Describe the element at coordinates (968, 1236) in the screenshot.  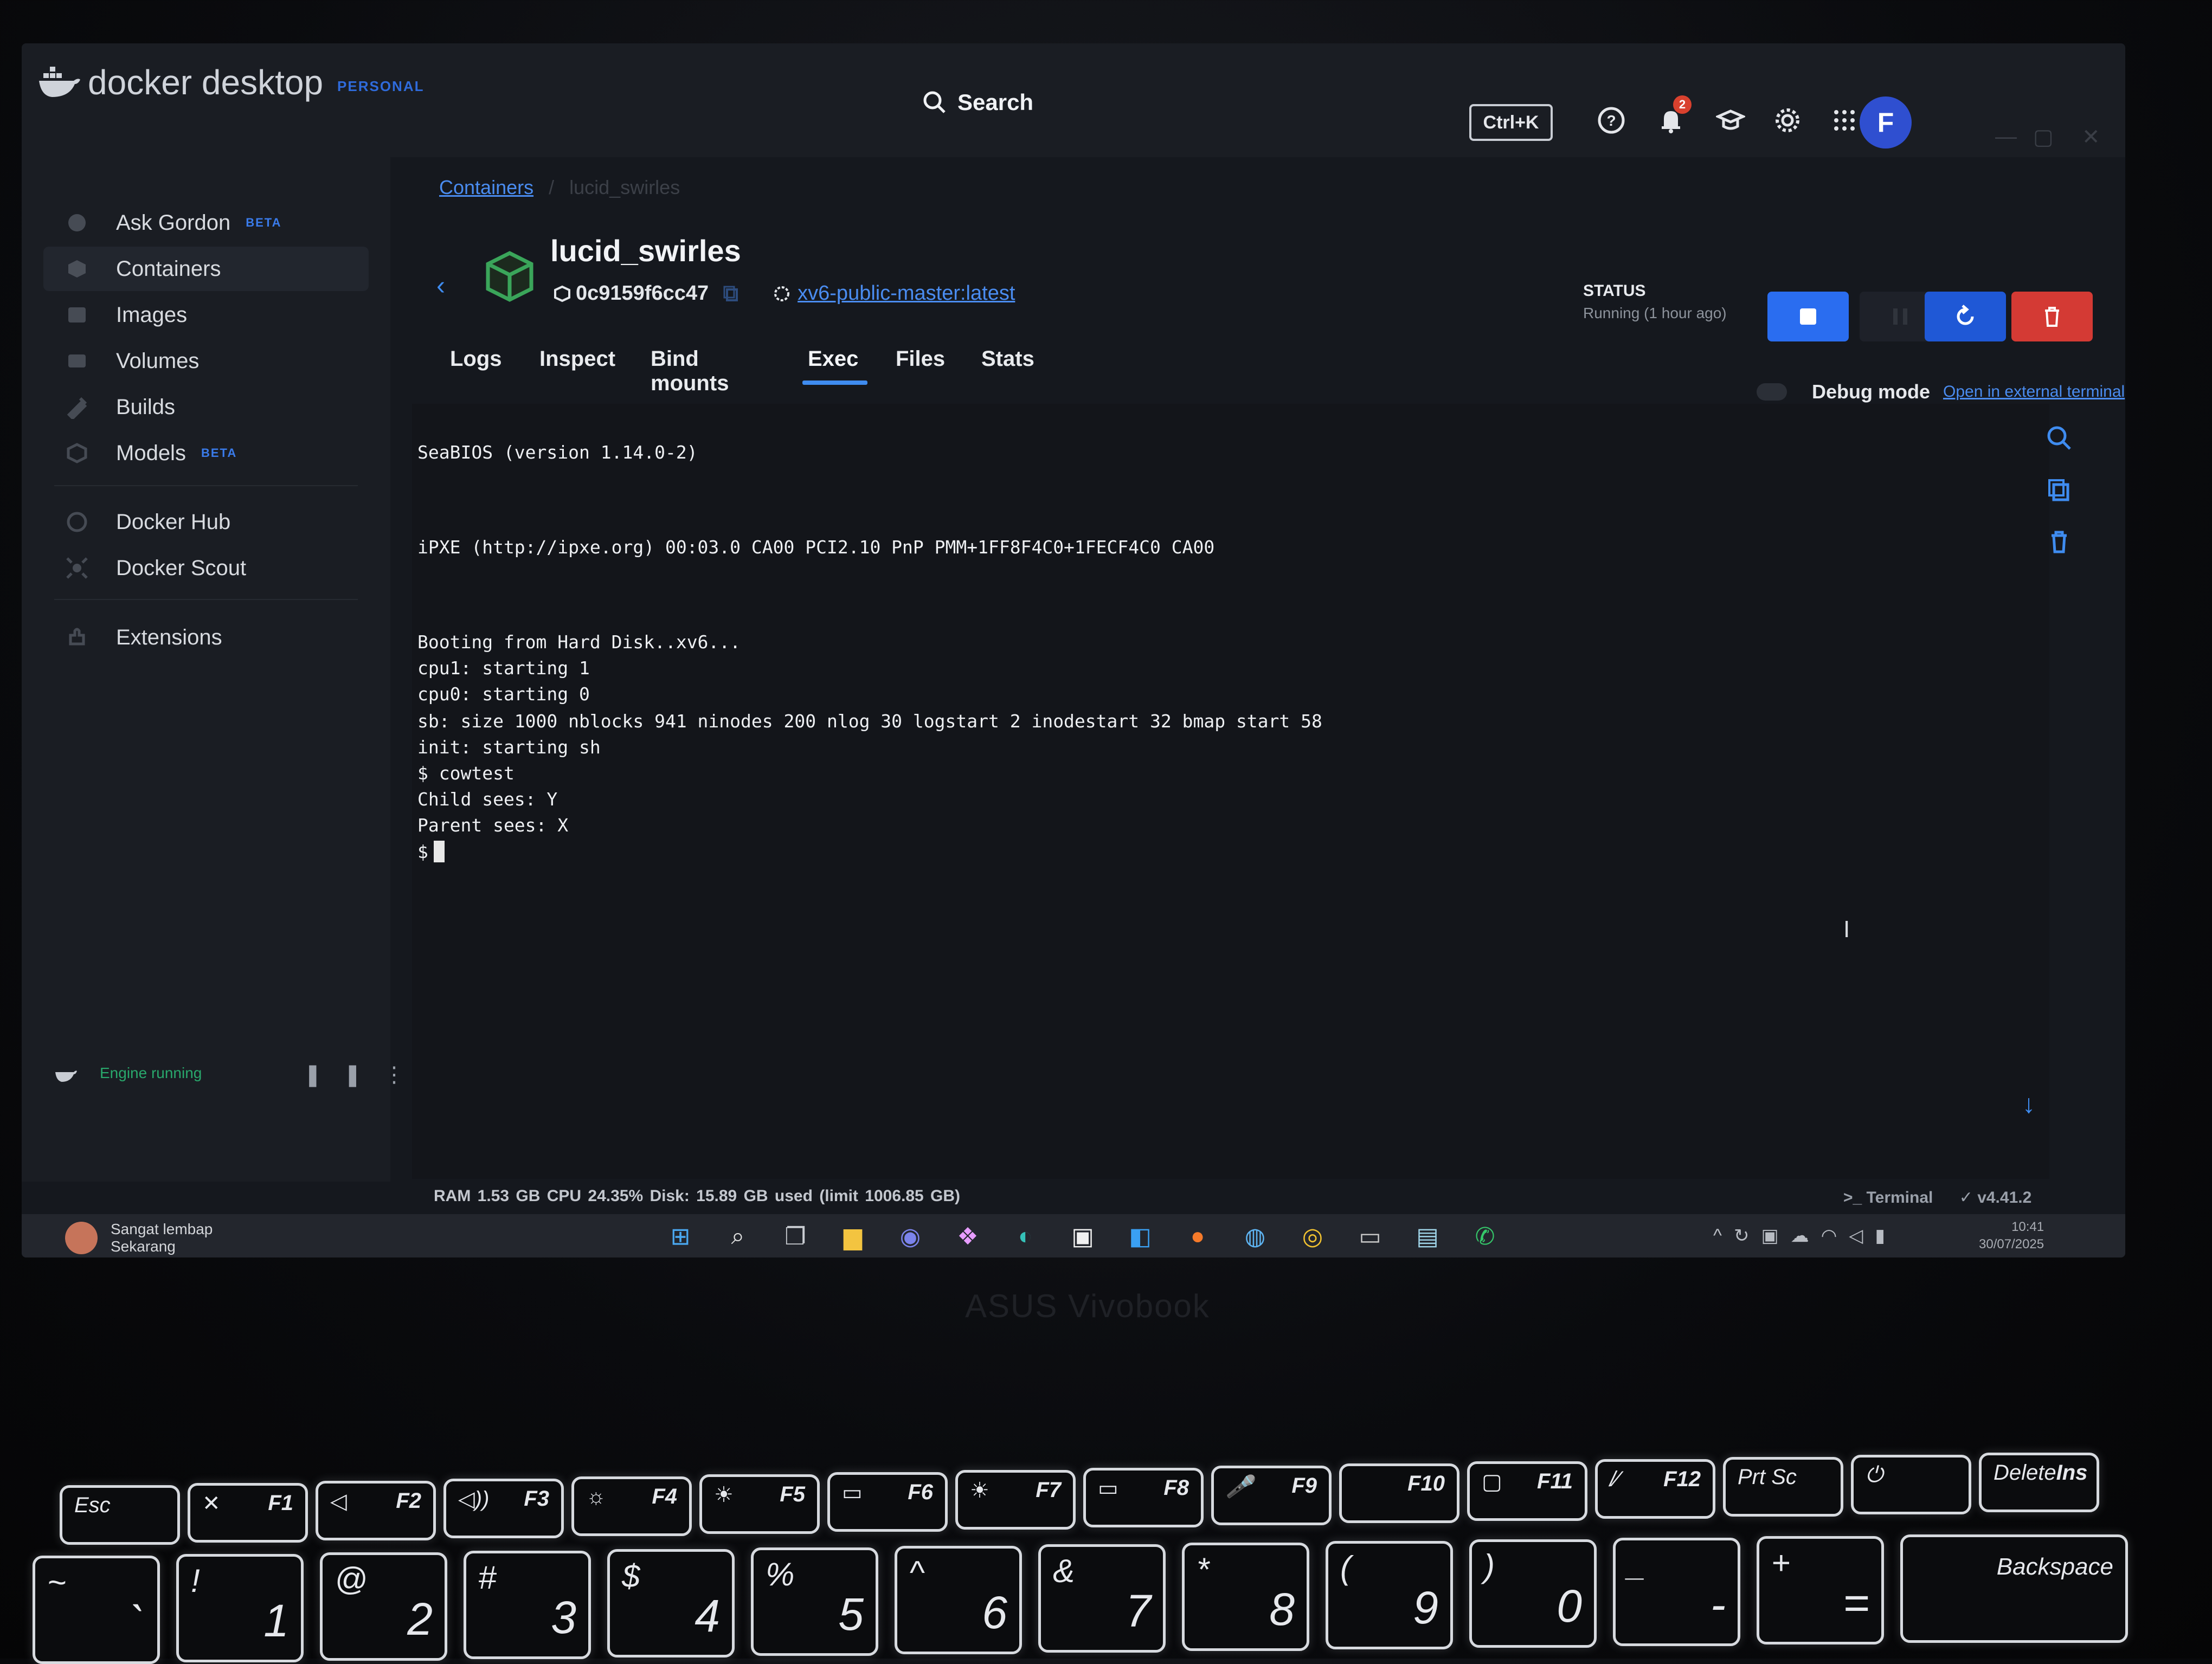
I see `copilot-icon: ❖` at that location.